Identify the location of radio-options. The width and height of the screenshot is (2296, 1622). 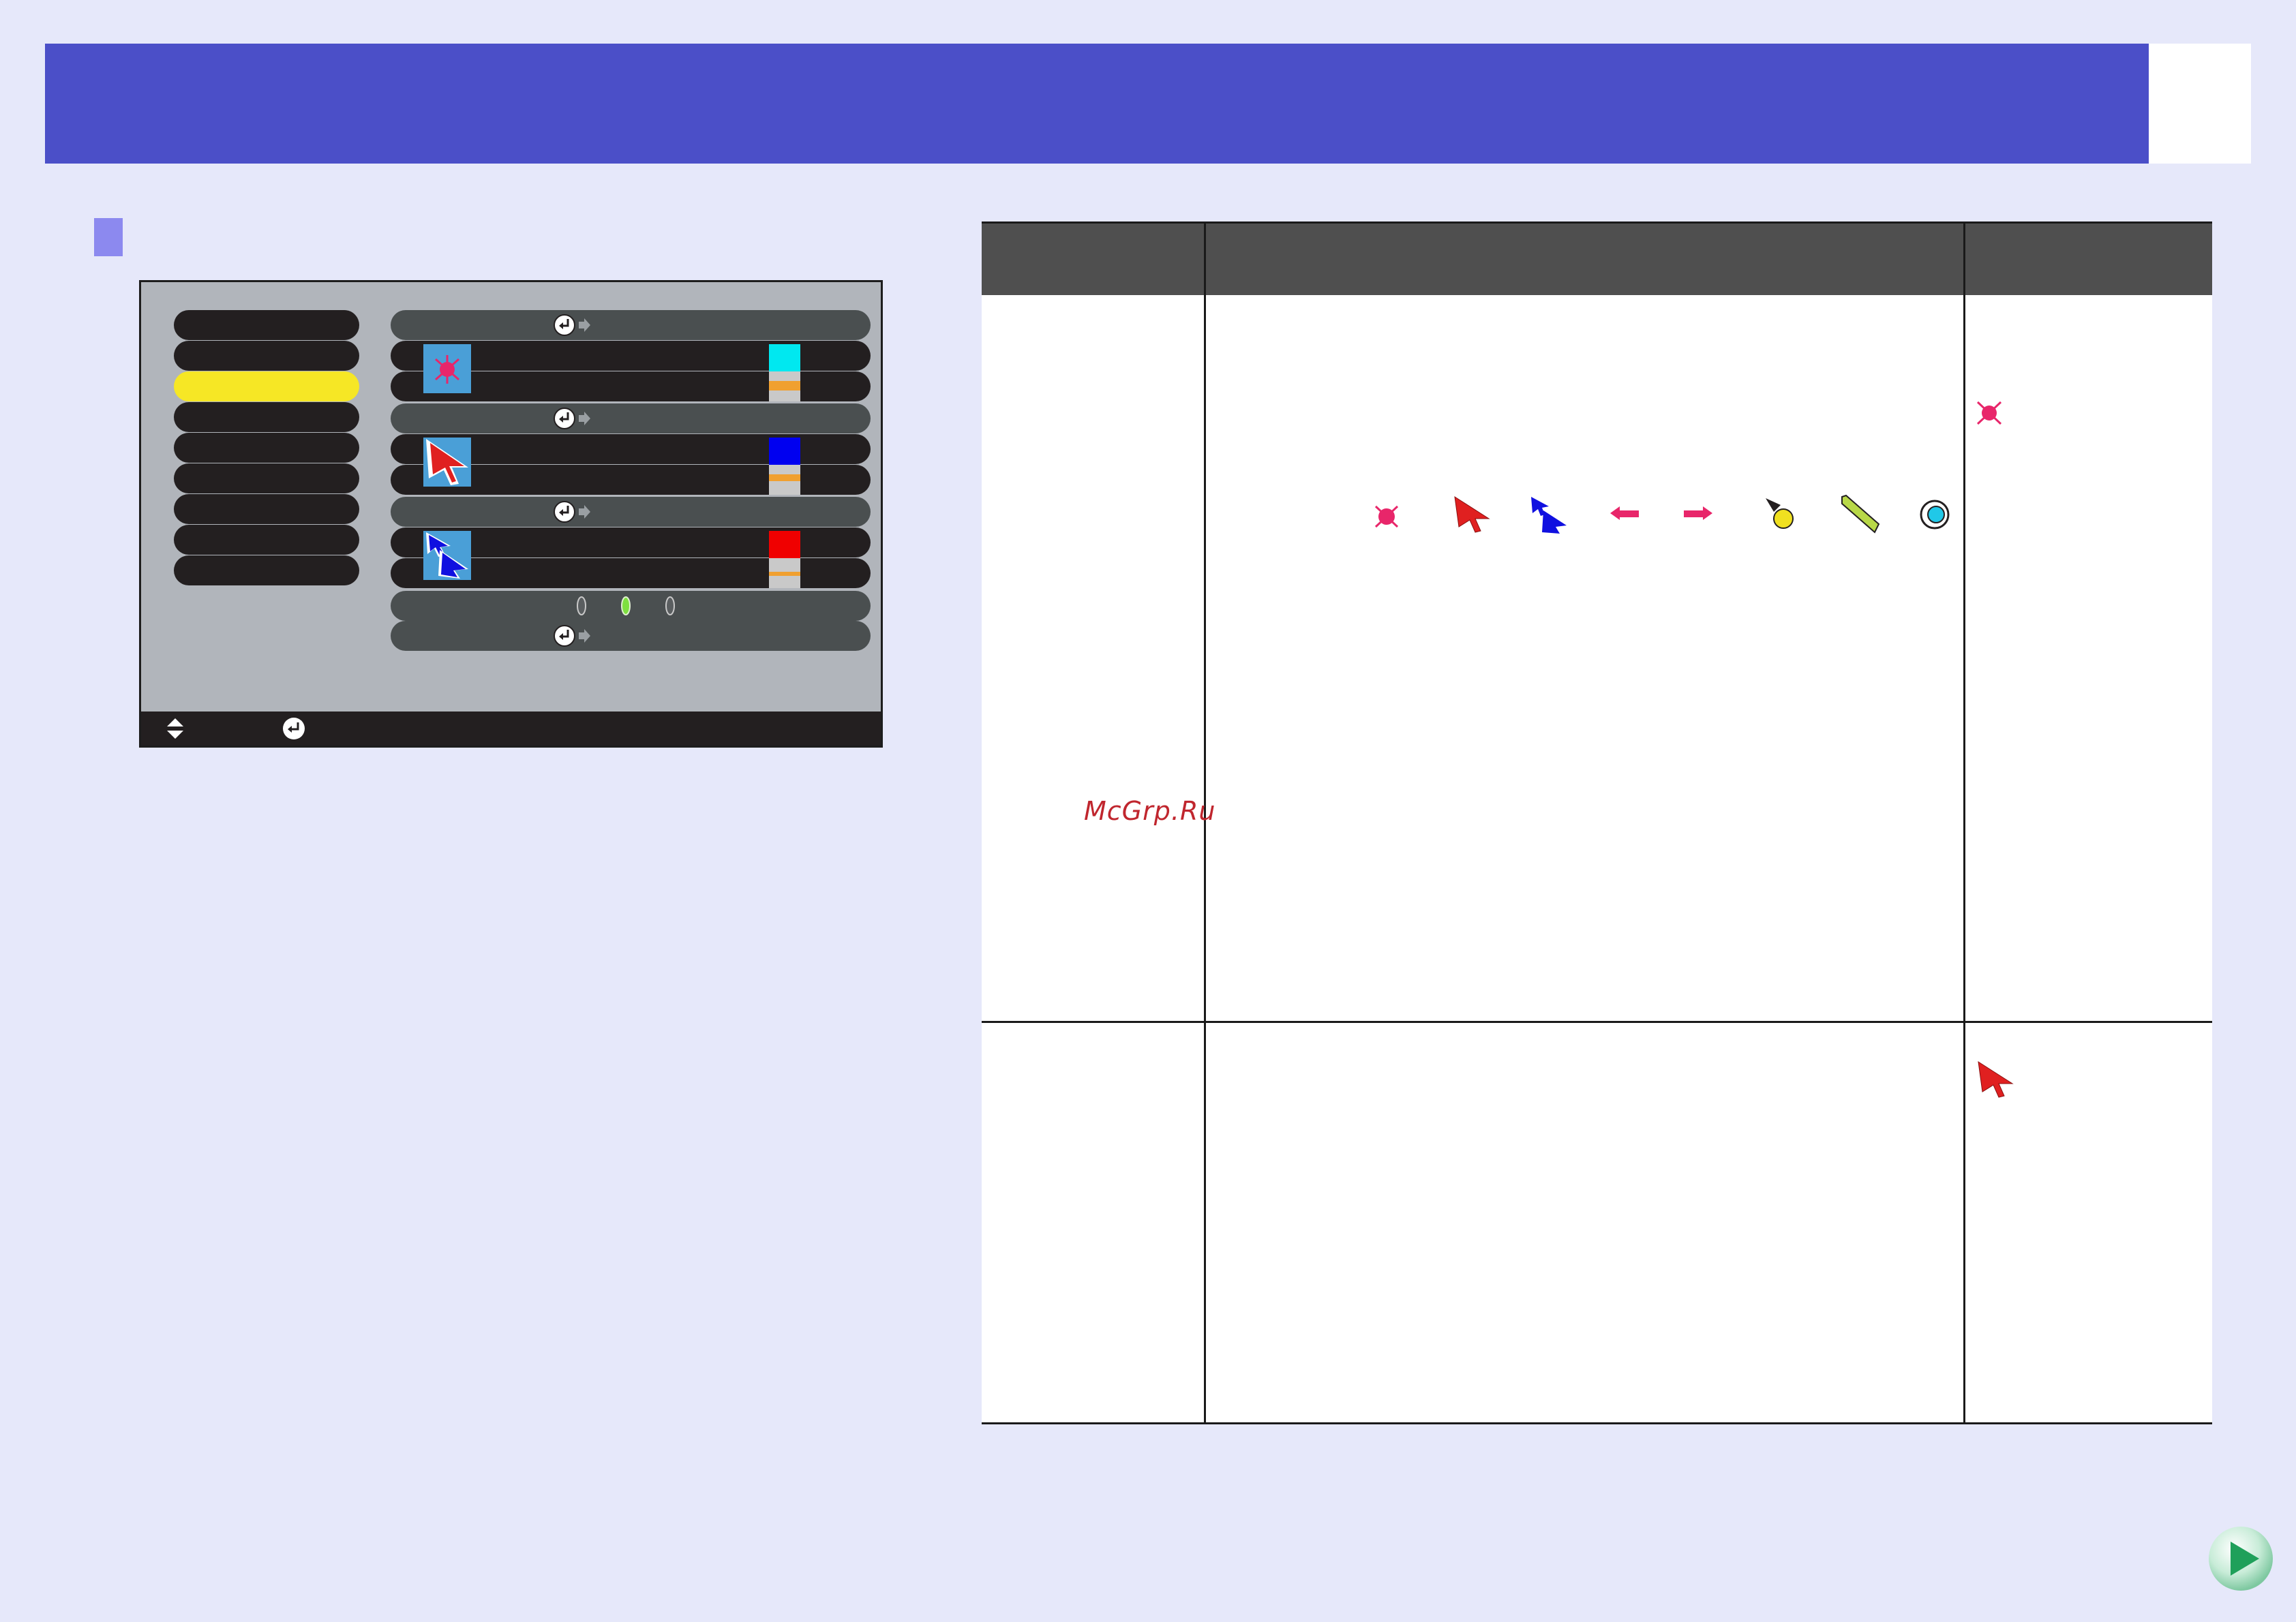
(626, 605).